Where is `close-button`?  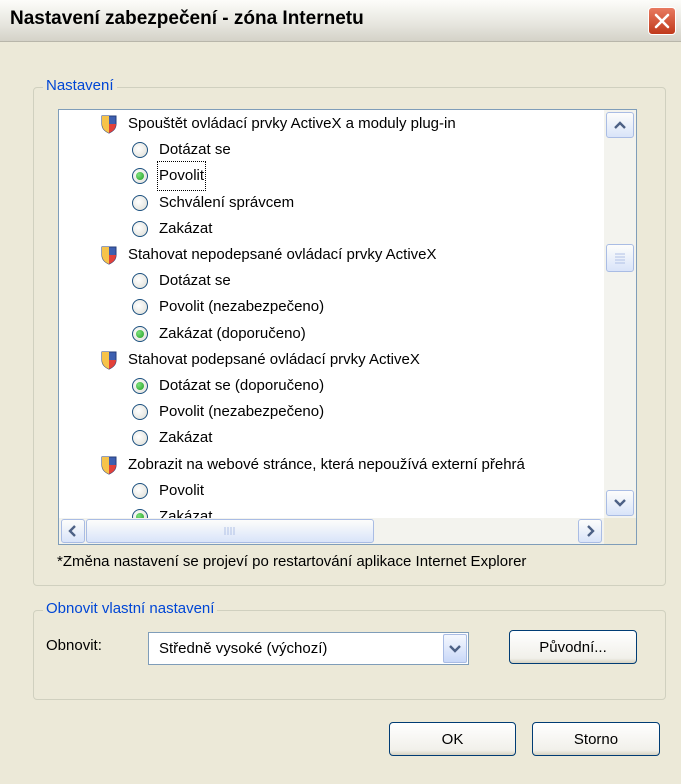
close-button is located at coordinates (662, 21).